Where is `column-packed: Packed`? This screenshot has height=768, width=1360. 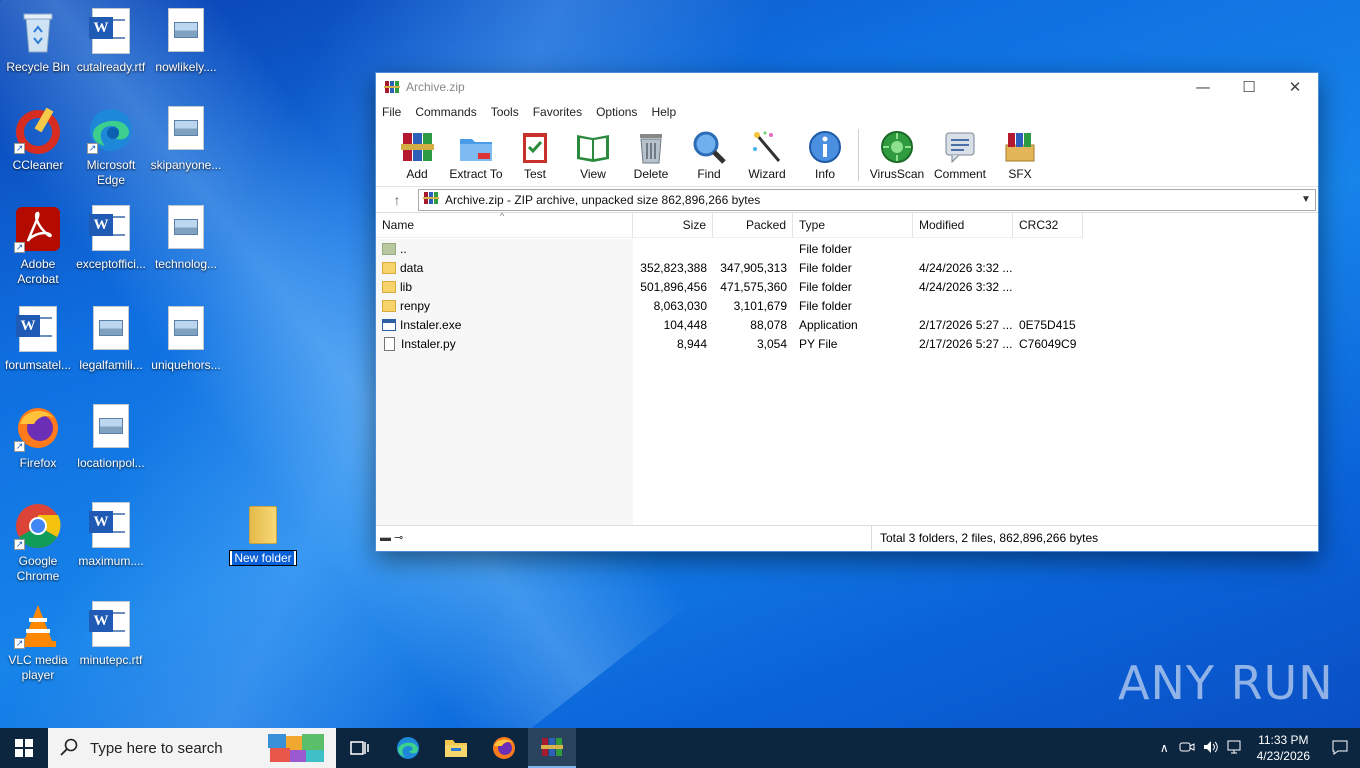 column-packed: Packed is located at coordinates (753, 225).